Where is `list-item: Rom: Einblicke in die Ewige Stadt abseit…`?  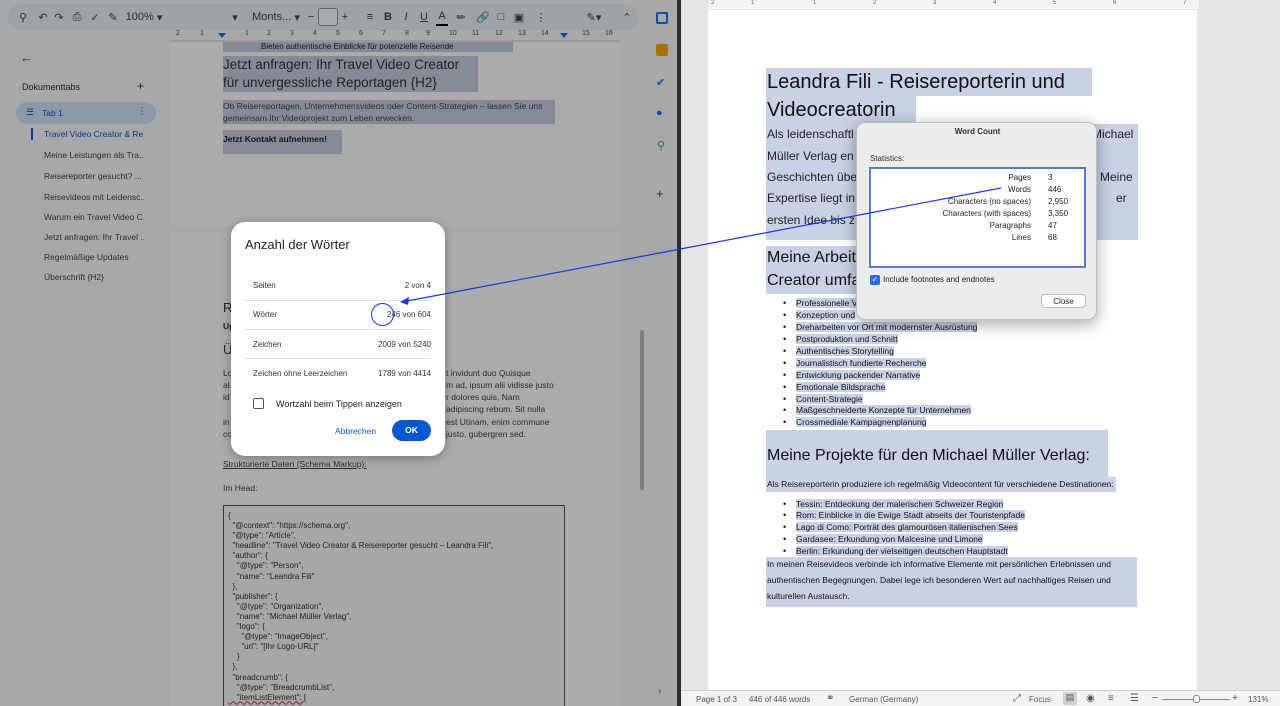 list-item: Rom: Einblicke in die Ewige Stadt abseit… is located at coordinates (904, 515).